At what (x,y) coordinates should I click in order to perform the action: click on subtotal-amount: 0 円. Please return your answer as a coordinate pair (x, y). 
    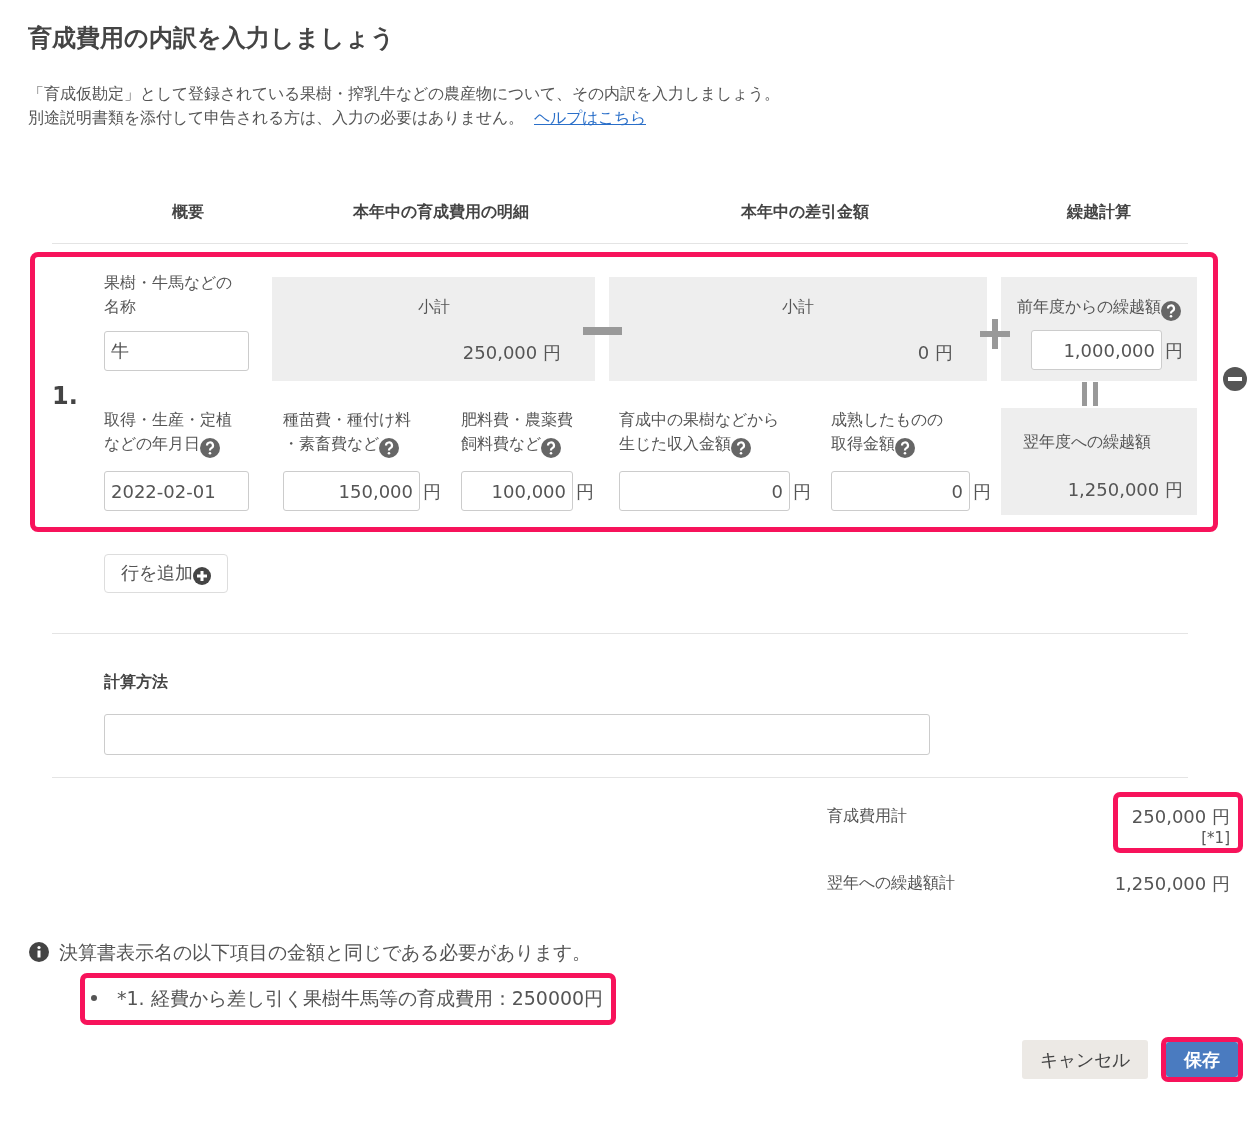
    Looking at the image, I should click on (935, 352).